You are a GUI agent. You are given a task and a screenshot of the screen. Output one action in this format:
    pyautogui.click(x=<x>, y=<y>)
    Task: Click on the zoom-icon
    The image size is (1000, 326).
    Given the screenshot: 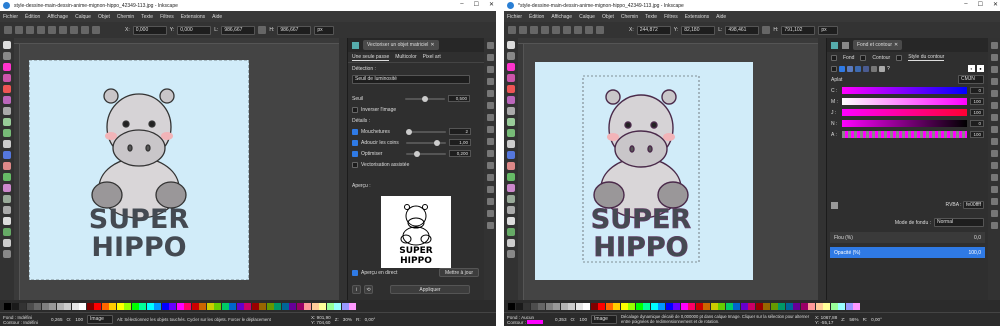 What is the action you would take?
    pyautogui.click(x=994, y=177)
    